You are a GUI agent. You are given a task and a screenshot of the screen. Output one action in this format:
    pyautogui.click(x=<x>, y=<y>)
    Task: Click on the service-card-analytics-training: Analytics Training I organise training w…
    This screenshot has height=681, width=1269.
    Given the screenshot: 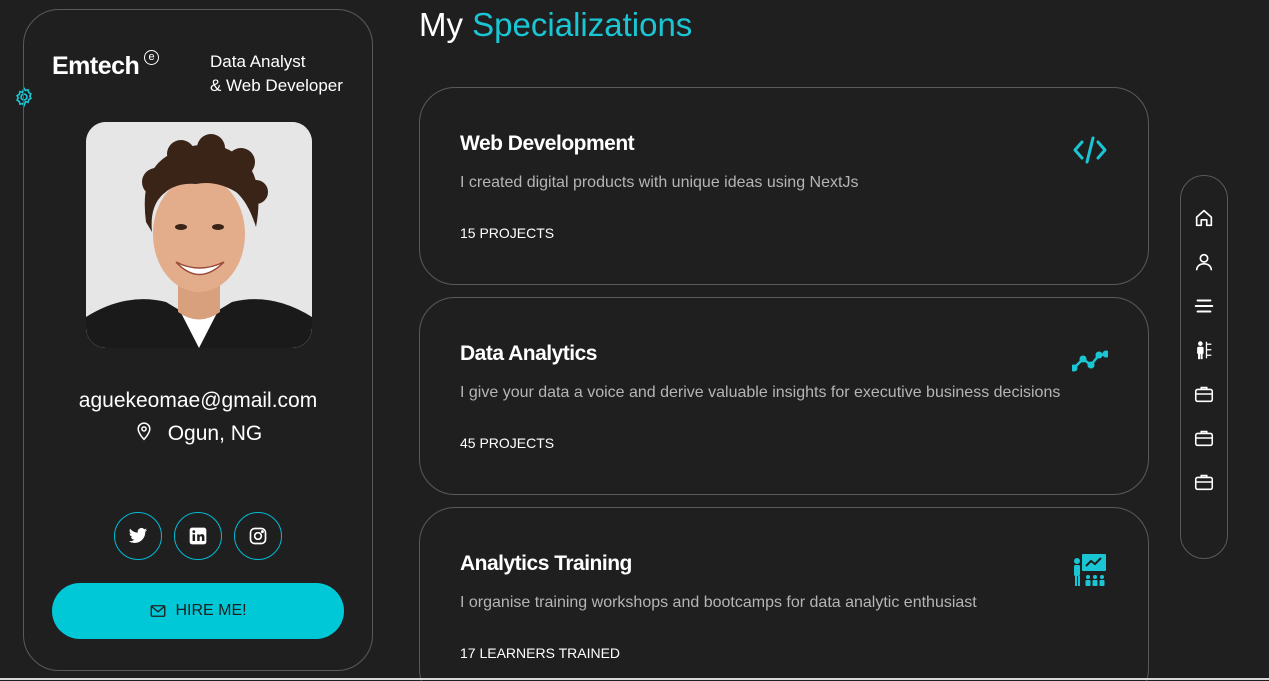 What is the action you would take?
    pyautogui.click(x=784, y=594)
    